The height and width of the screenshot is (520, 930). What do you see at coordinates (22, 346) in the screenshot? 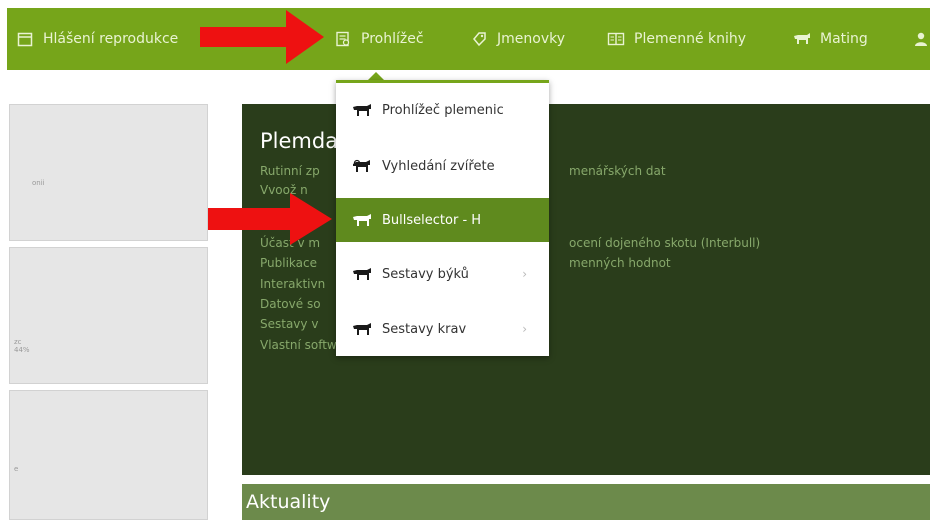
I see `left-card-text: zc 44%` at bounding box center [22, 346].